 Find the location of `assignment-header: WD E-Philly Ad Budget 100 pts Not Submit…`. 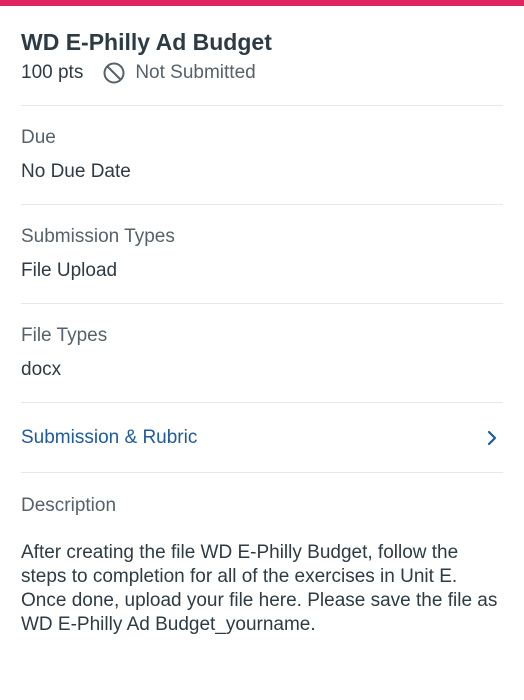

assignment-header: WD E-Philly Ad Budget 100 pts Not Submit… is located at coordinates (262, 56).